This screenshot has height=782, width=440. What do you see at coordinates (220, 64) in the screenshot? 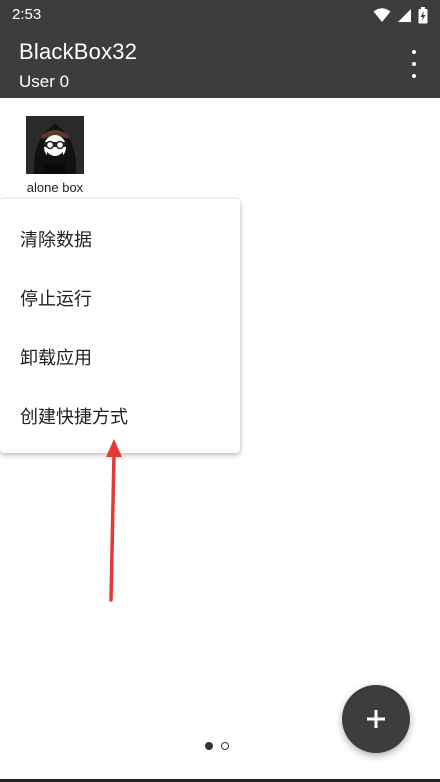
I see `app-bar: BlackBox32 User 0` at bounding box center [220, 64].